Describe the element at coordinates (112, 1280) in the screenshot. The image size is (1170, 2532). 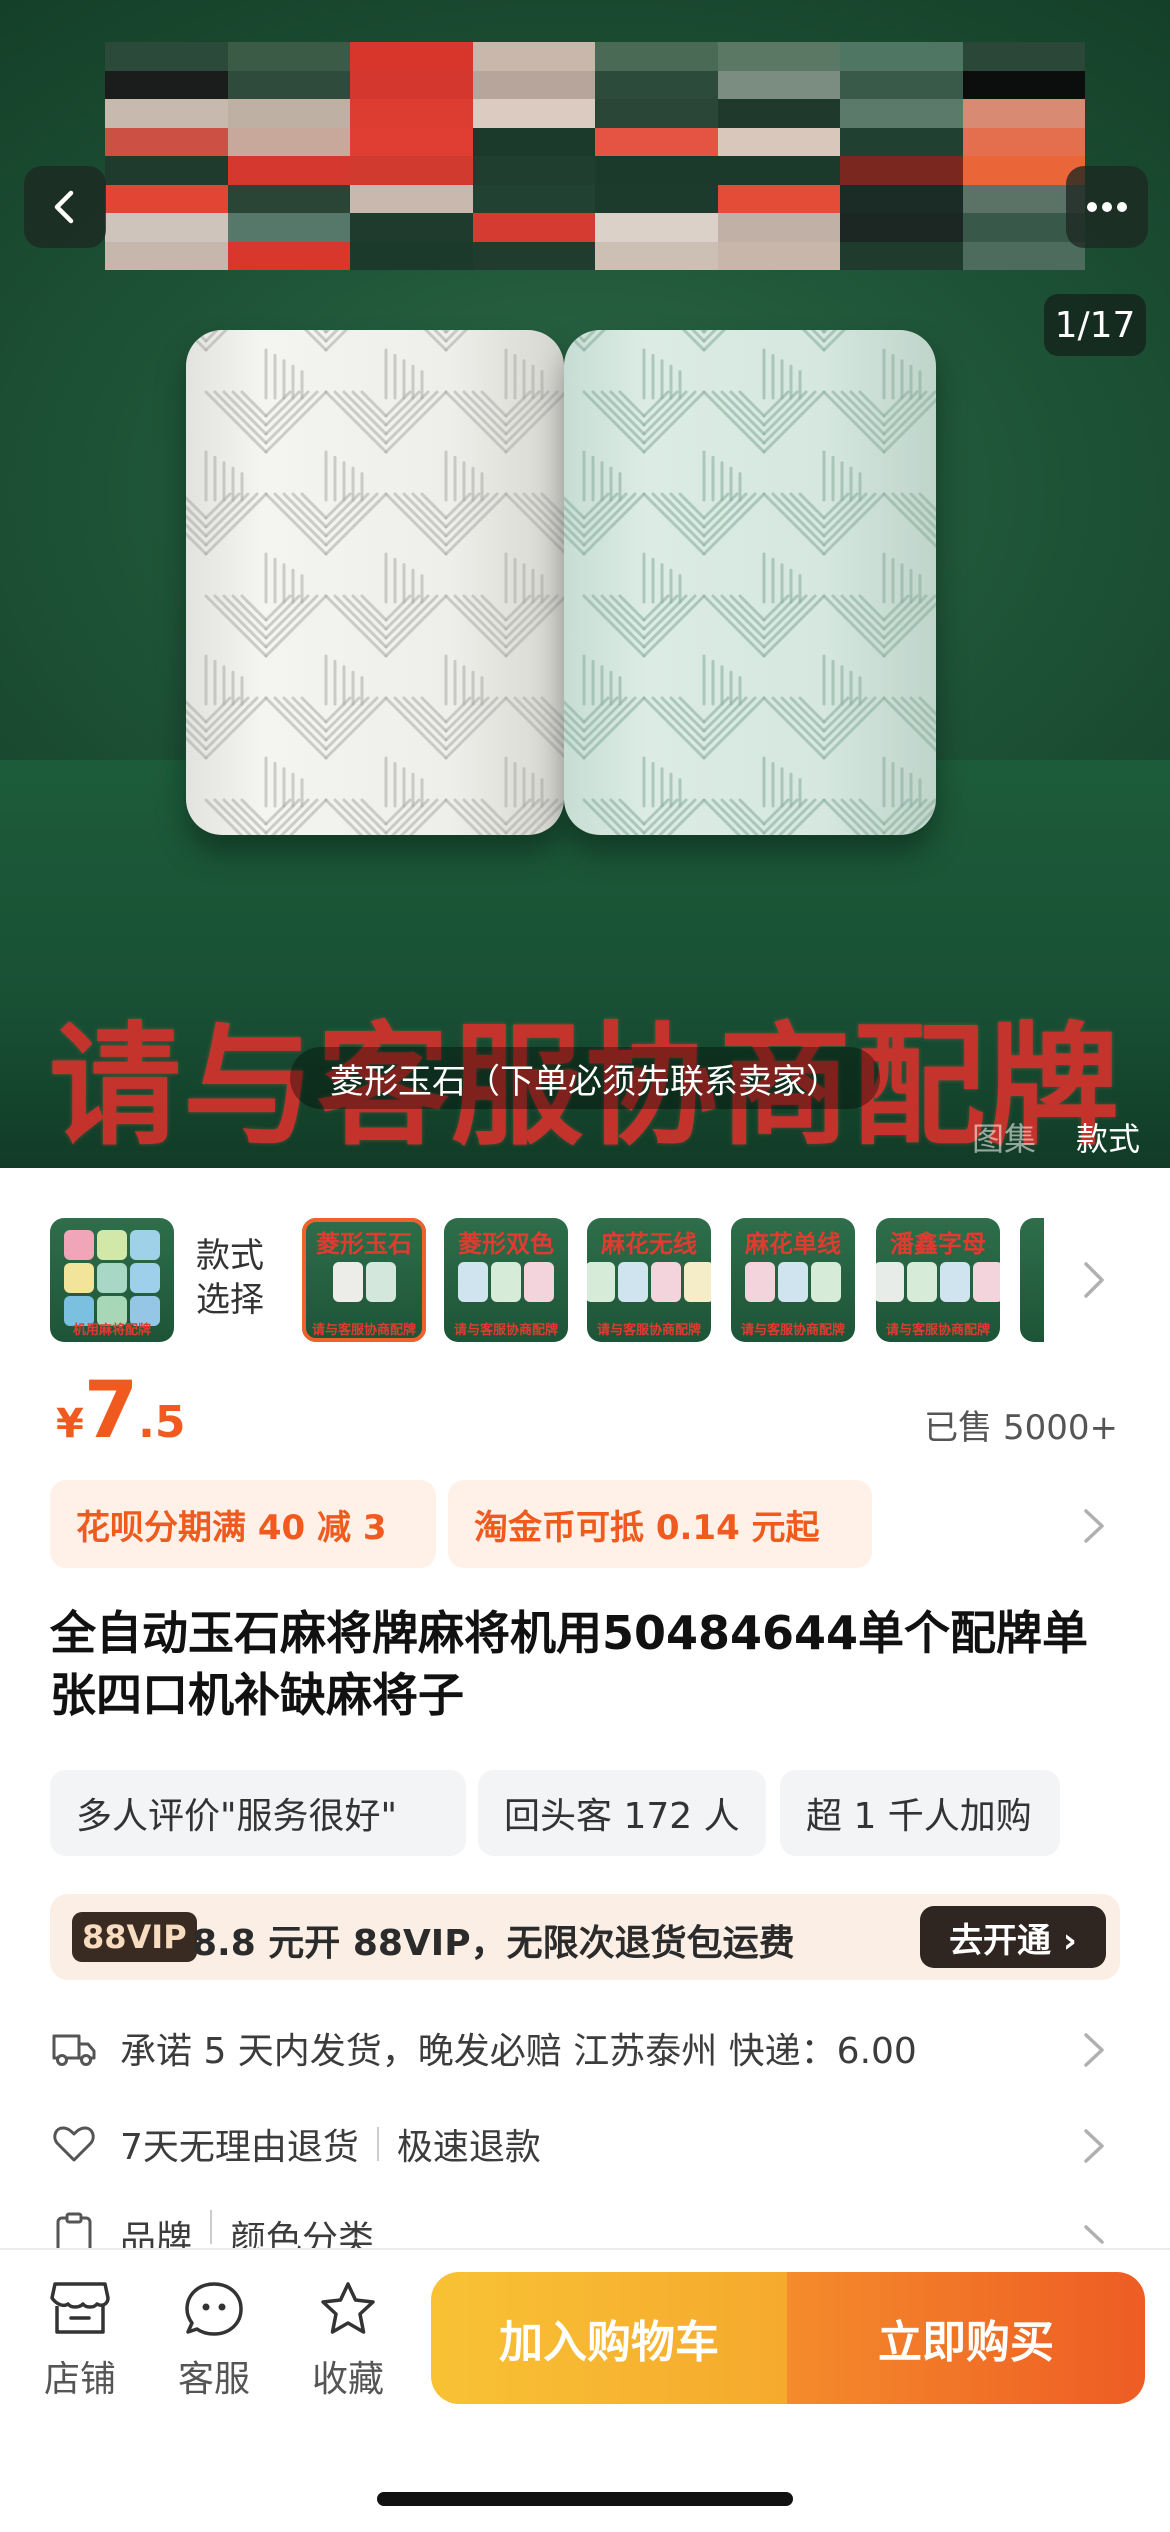
I see `variant-thumb-all: 机用麻将配牌` at that location.